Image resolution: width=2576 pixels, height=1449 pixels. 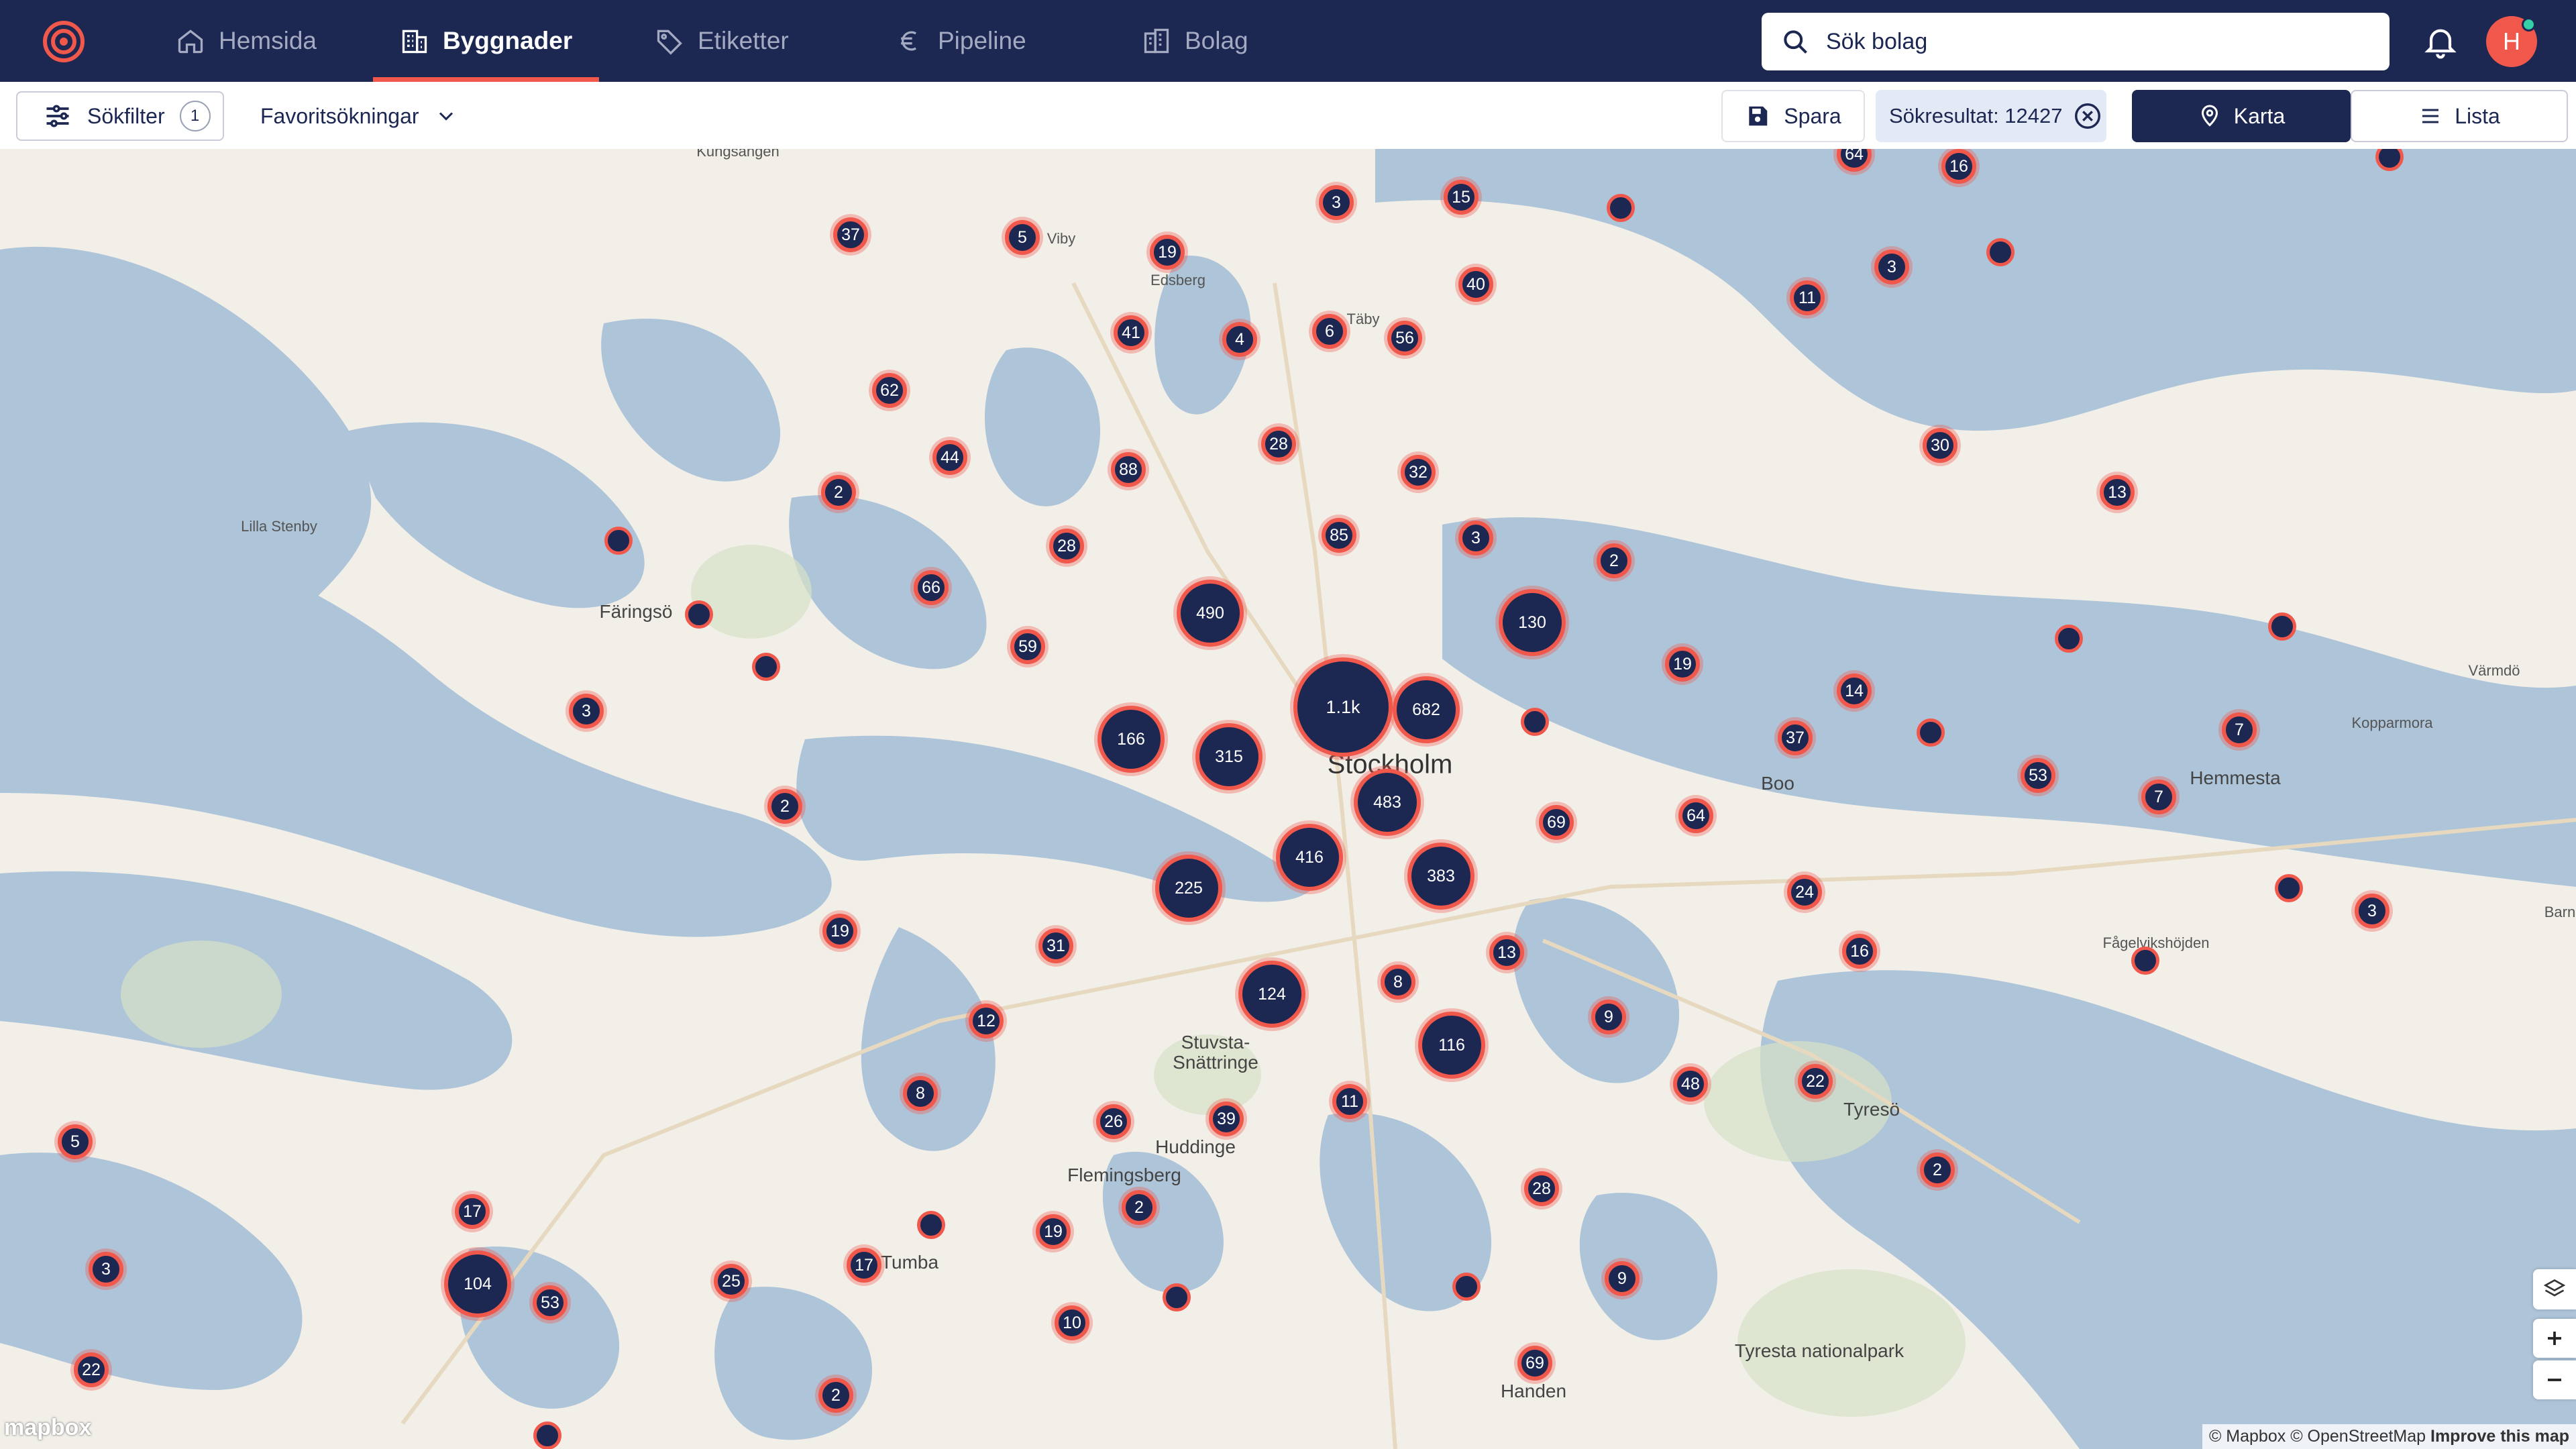 I want to click on map-cluster-marker: 124, so click(x=1271, y=994).